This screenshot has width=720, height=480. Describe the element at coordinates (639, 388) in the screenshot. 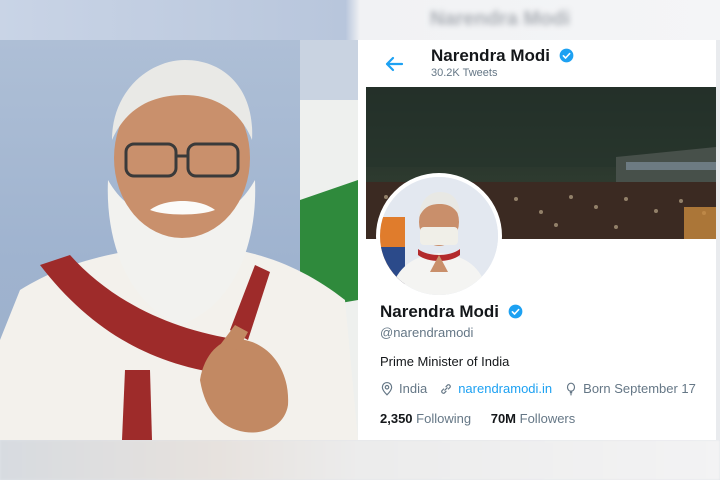

I see `birthday-text: Born September 17` at that location.